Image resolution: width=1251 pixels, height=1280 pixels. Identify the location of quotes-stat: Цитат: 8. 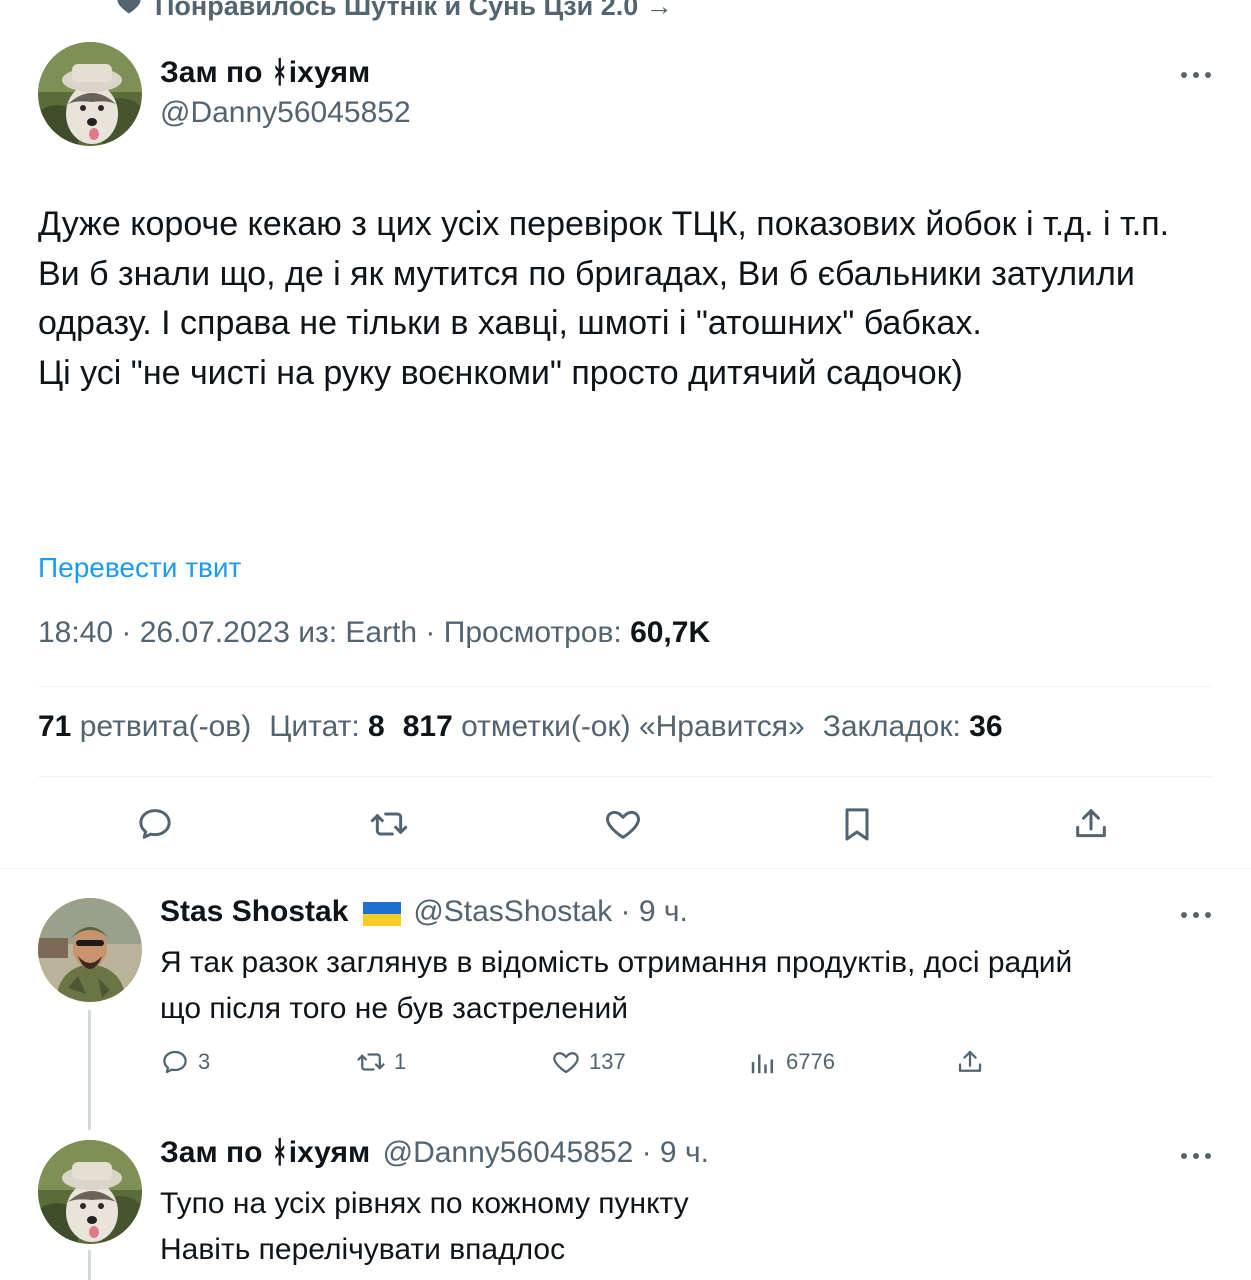
(327, 727).